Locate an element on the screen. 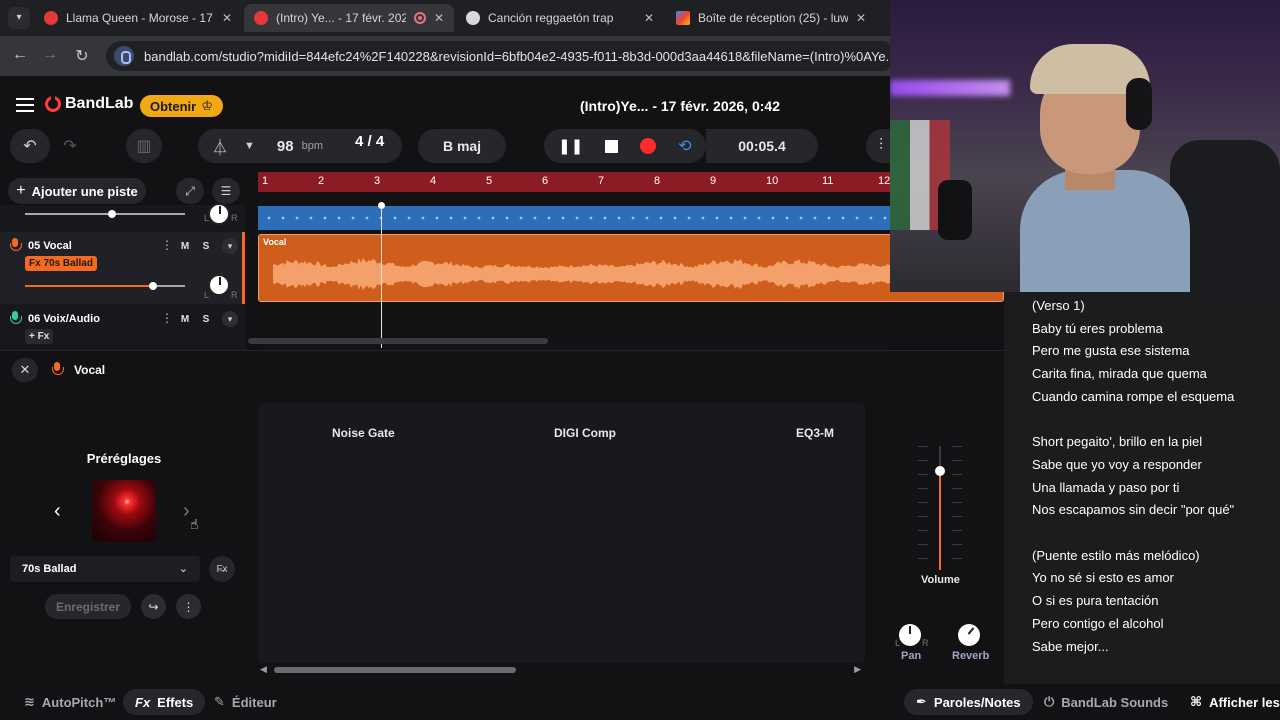 The width and height of the screenshot is (1280, 720). redo-button: ↷ is located at coordinates (70, 146).